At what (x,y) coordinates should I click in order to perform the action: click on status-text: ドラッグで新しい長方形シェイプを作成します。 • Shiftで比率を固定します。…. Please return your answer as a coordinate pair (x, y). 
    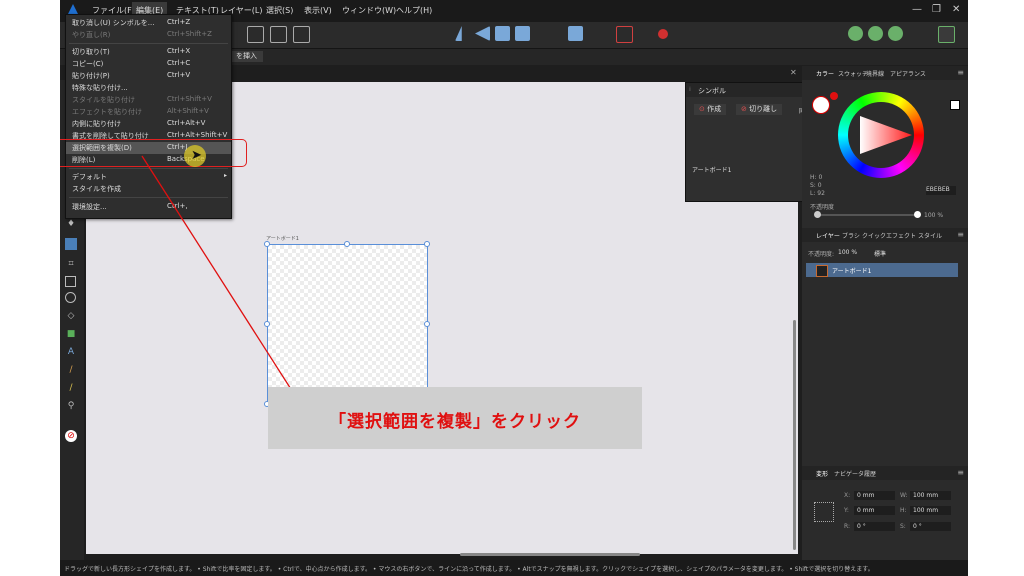
    Looking at the image, I should click on (469, 569).